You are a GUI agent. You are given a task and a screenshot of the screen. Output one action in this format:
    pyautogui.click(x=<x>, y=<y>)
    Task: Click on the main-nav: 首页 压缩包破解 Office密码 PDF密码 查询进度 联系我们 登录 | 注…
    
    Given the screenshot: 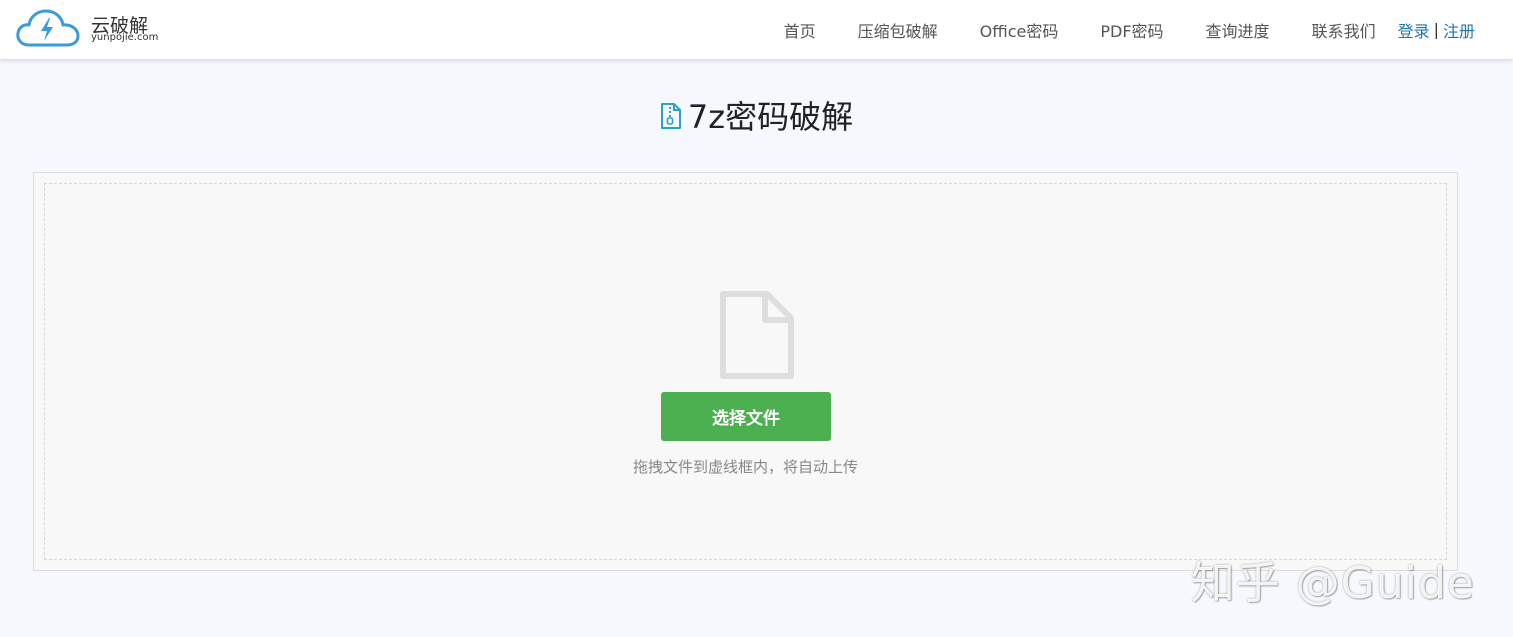 What is the action you would take?
    pyautogui.click(x=1148, y=29)
    